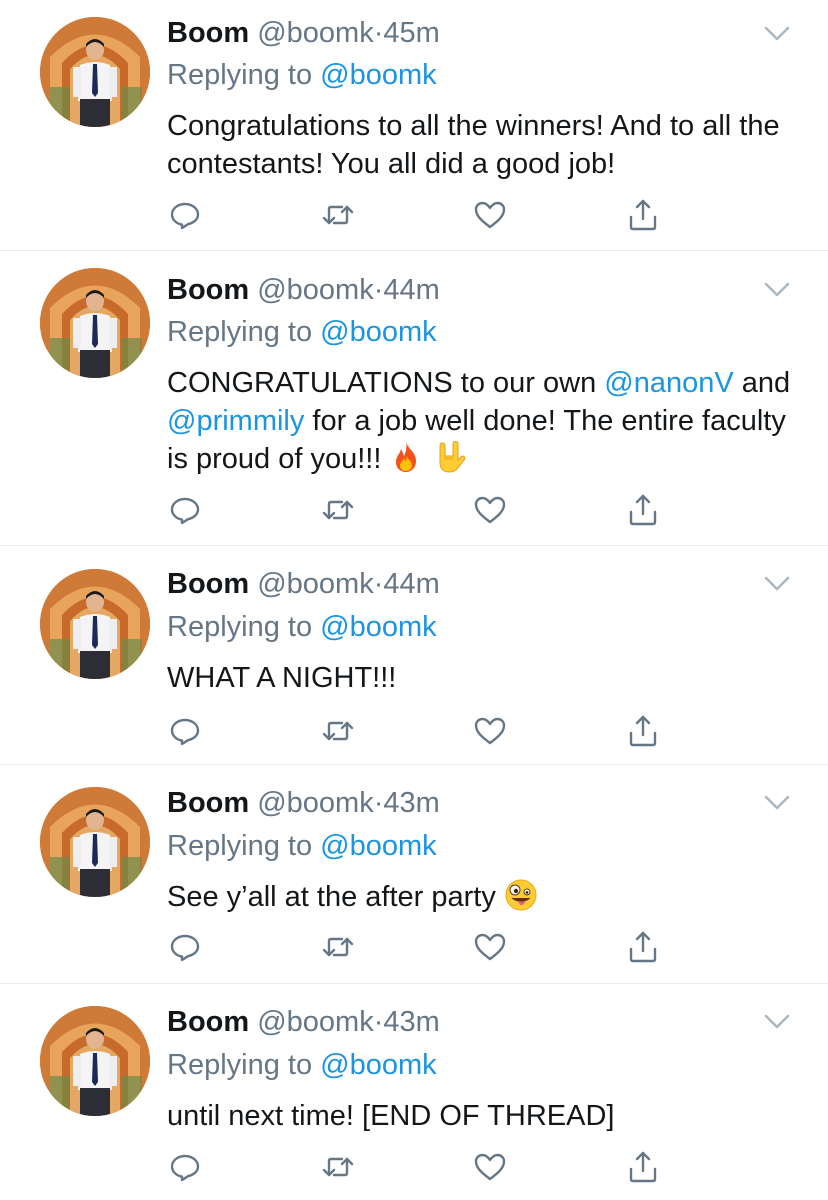 This screenshot has width=828, height=1200. What do you see at coordinates (762, 383) in the screenshot?
I see `text-segment: and` at bounding box center [762, 383].